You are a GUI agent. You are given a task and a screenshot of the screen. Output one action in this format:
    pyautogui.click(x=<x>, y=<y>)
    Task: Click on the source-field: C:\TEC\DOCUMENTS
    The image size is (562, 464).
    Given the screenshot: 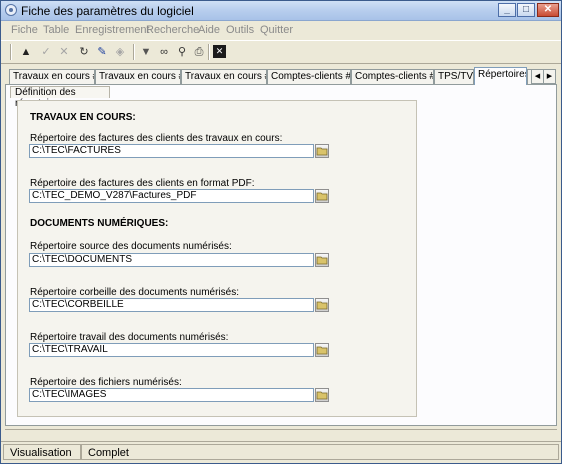 What is the action you would take?
    pyautogui.click(x=171, y=260)
    